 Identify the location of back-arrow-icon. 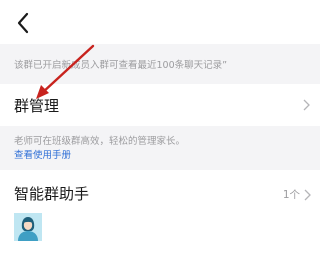
(23, 23).